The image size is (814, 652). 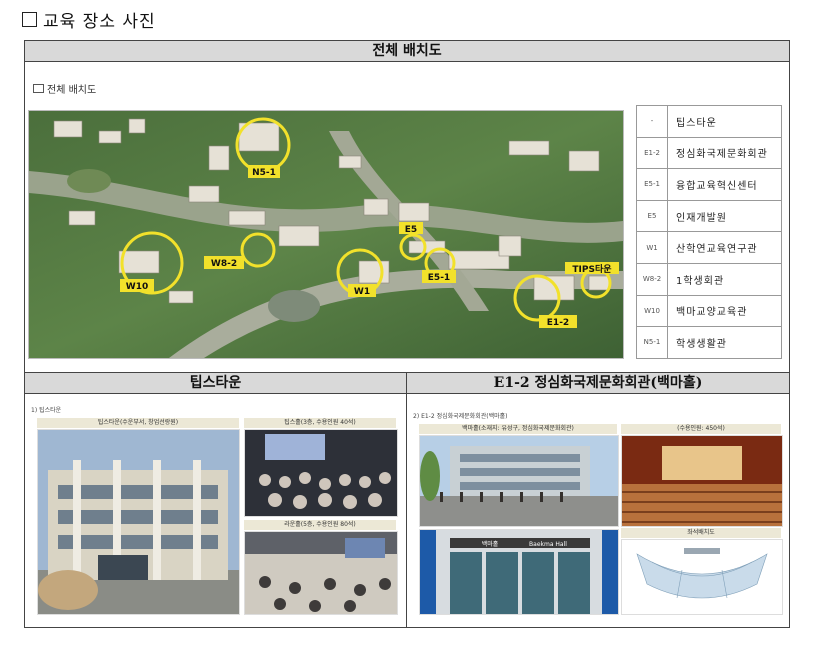 I want to click on legend-row: E5 인재개발원, so click(x=709, y=216).